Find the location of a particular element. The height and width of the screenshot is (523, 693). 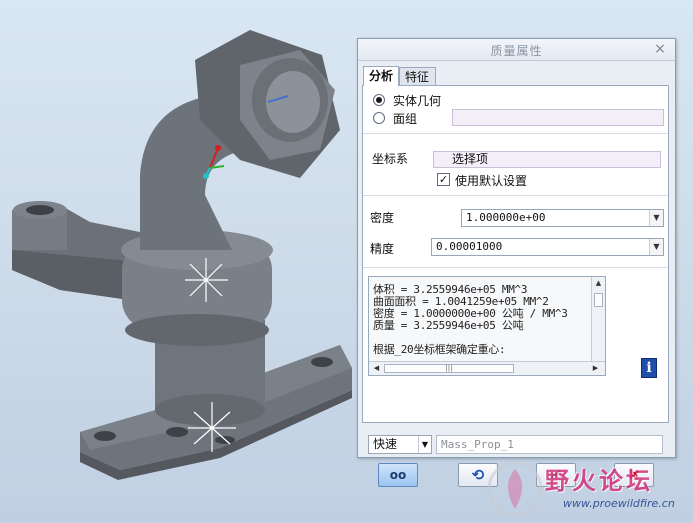

preview-button: oo is located at coordinates (398, 475).